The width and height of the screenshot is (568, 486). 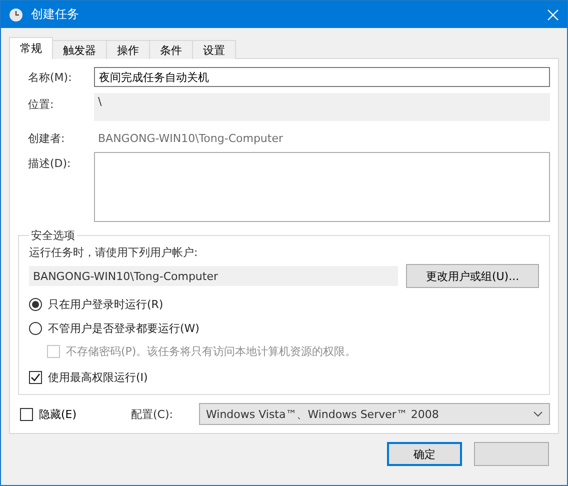 I want to click on field-label: 位置:, so click(x=41, y=104).